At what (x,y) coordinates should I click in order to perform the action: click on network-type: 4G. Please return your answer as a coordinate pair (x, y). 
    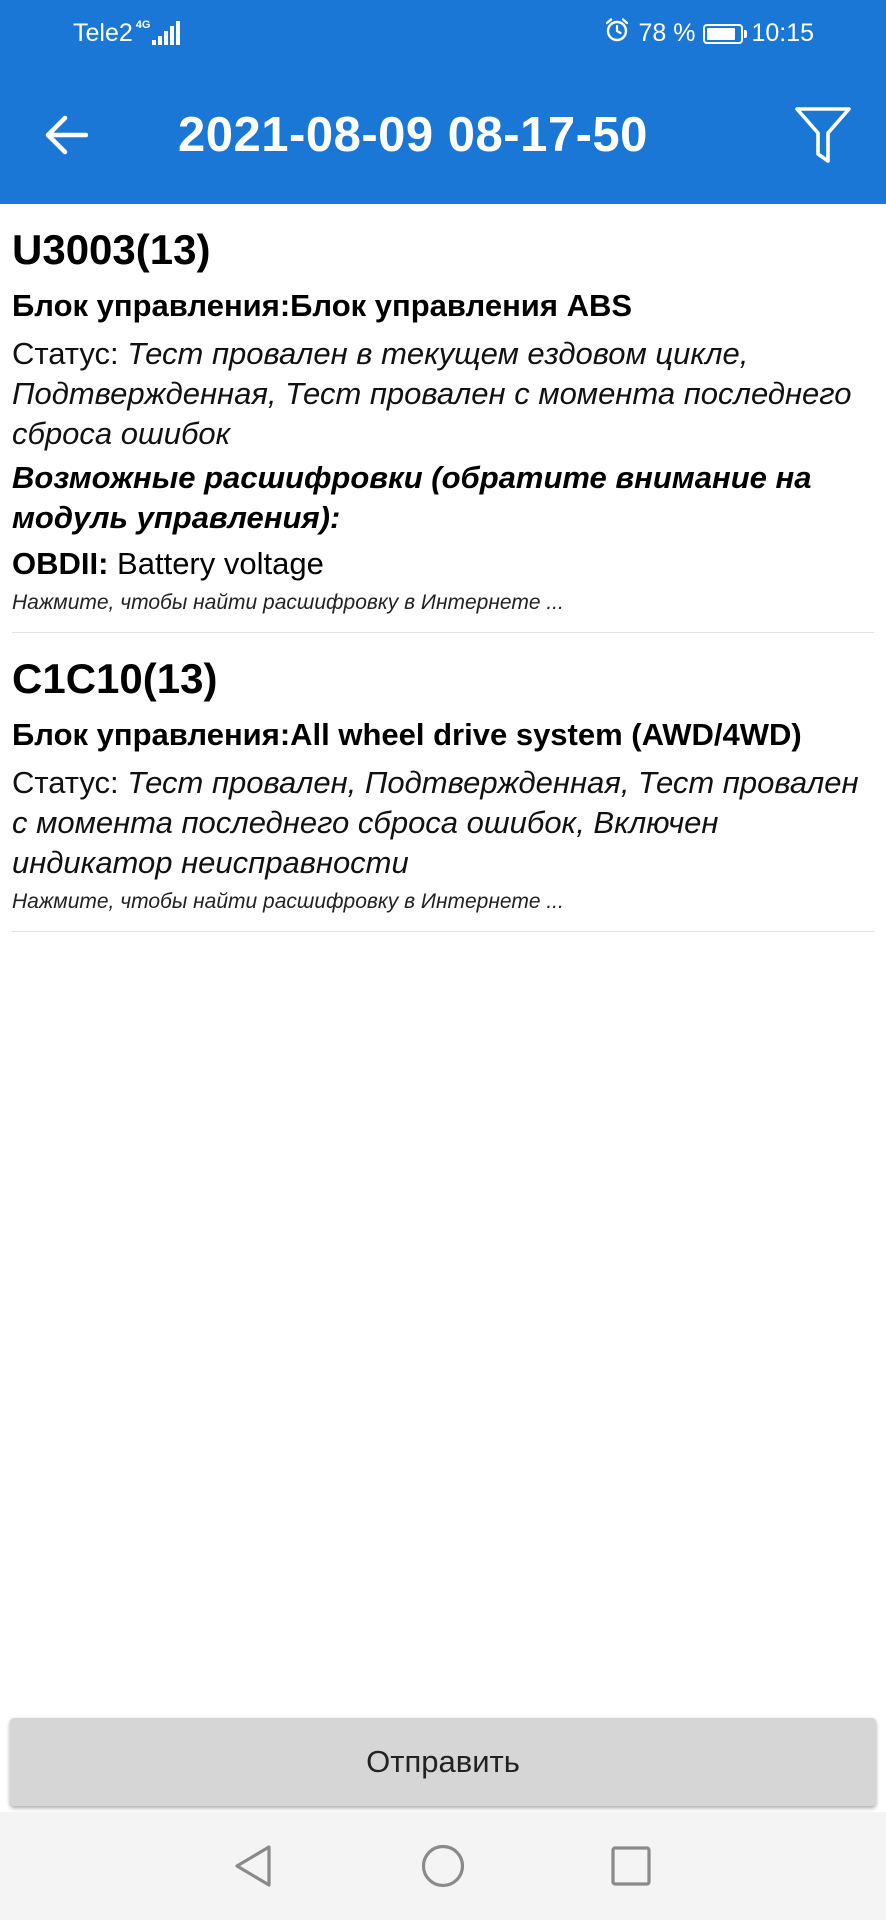
    Looking at the image, I should click on (143, 25).